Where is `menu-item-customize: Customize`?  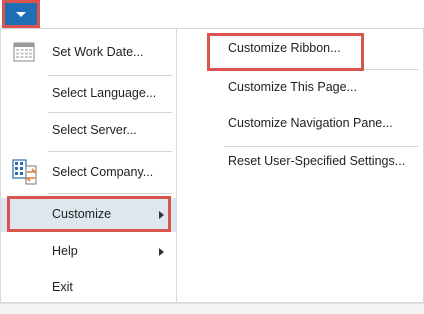 menu-item-customize: Customize is located at coordinates (88, 215).